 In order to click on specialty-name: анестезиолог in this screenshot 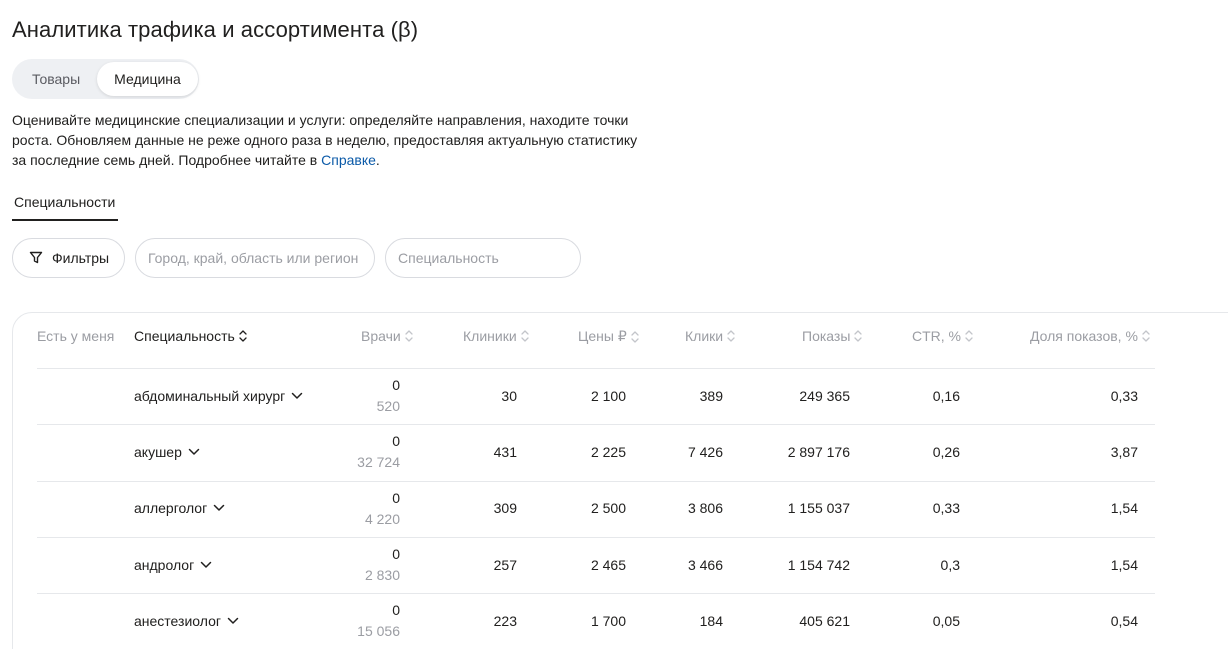, I will do `click(177, 621)`.